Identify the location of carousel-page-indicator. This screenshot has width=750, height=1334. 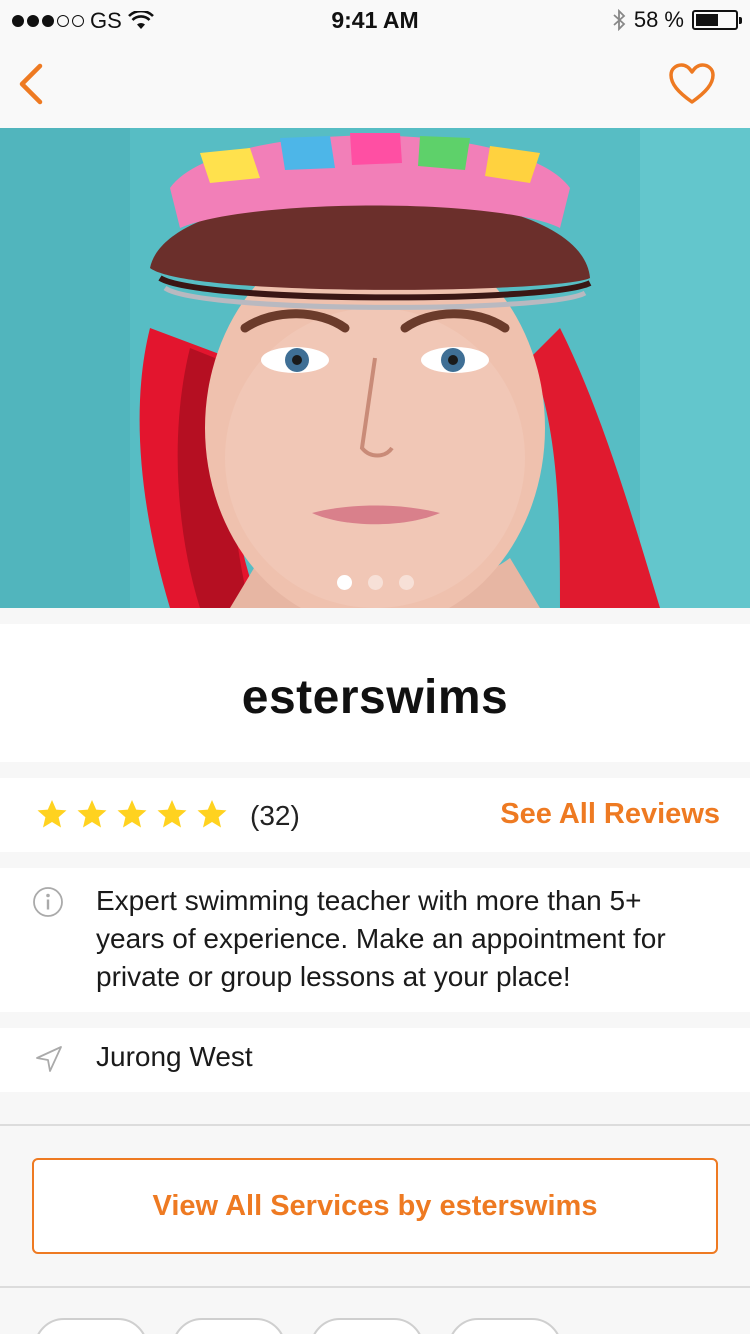
(375, 582).